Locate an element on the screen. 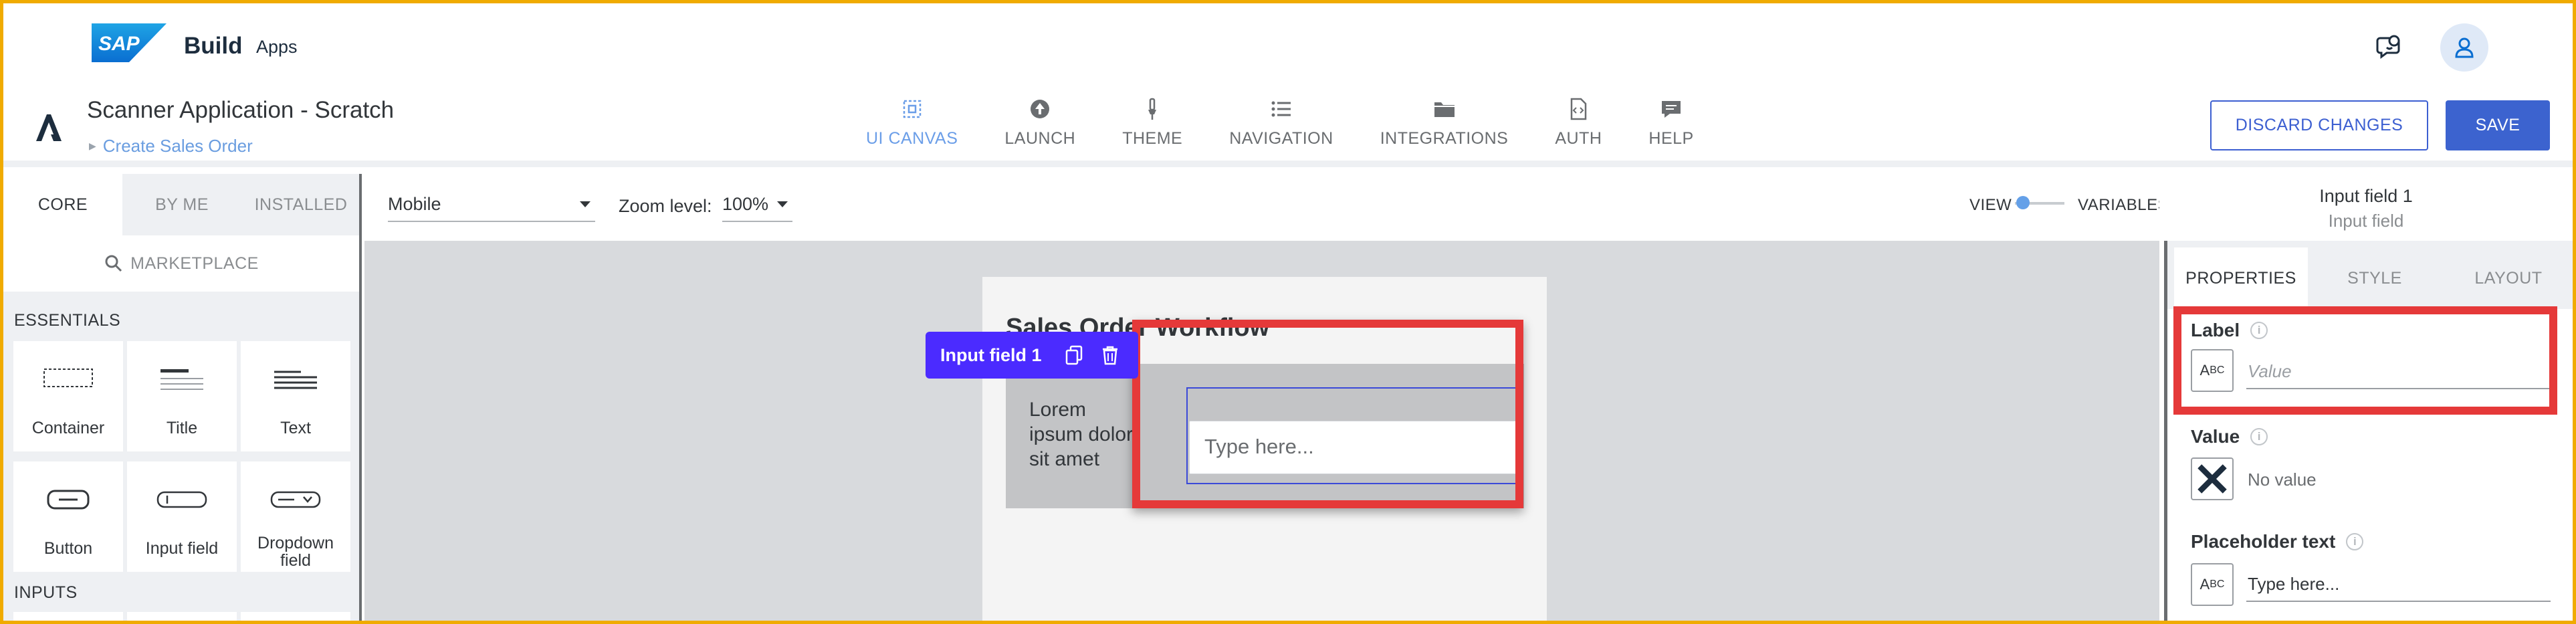  tab-ui-canvas: UI CANVAS is located at coordinates (912, 122).